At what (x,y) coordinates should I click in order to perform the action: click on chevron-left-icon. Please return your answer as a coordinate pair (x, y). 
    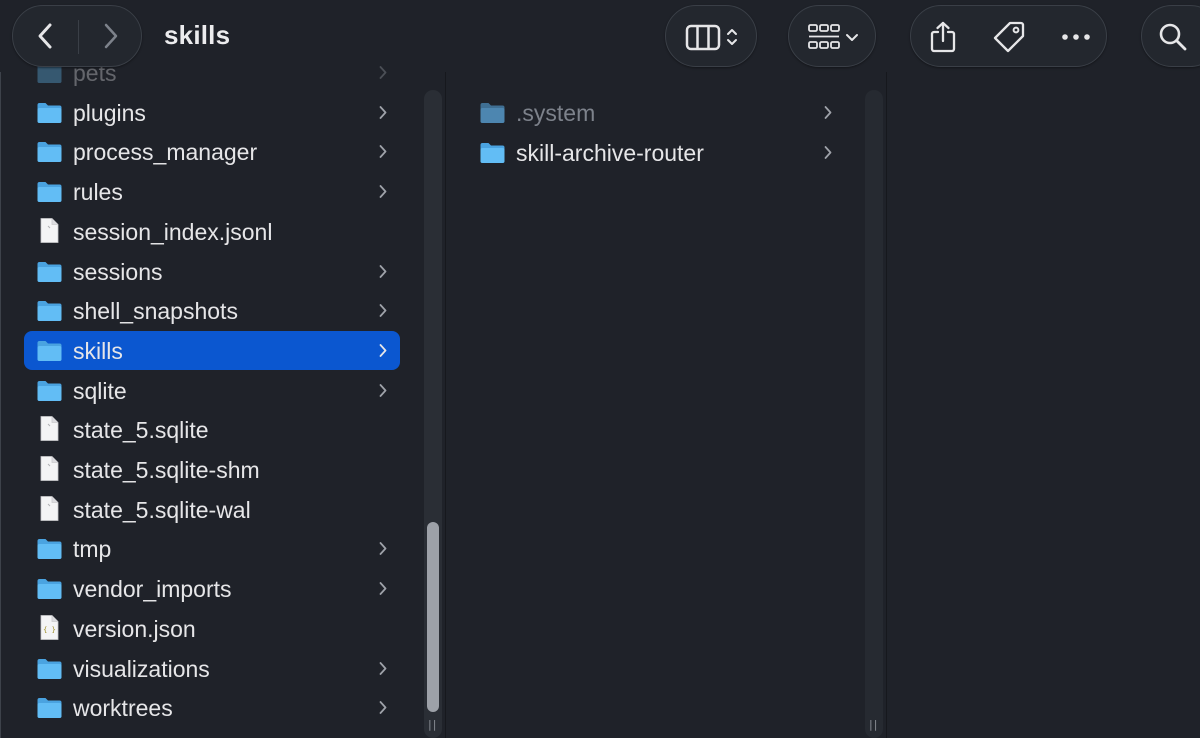
    Looking at the image, I should click on (45, 36).